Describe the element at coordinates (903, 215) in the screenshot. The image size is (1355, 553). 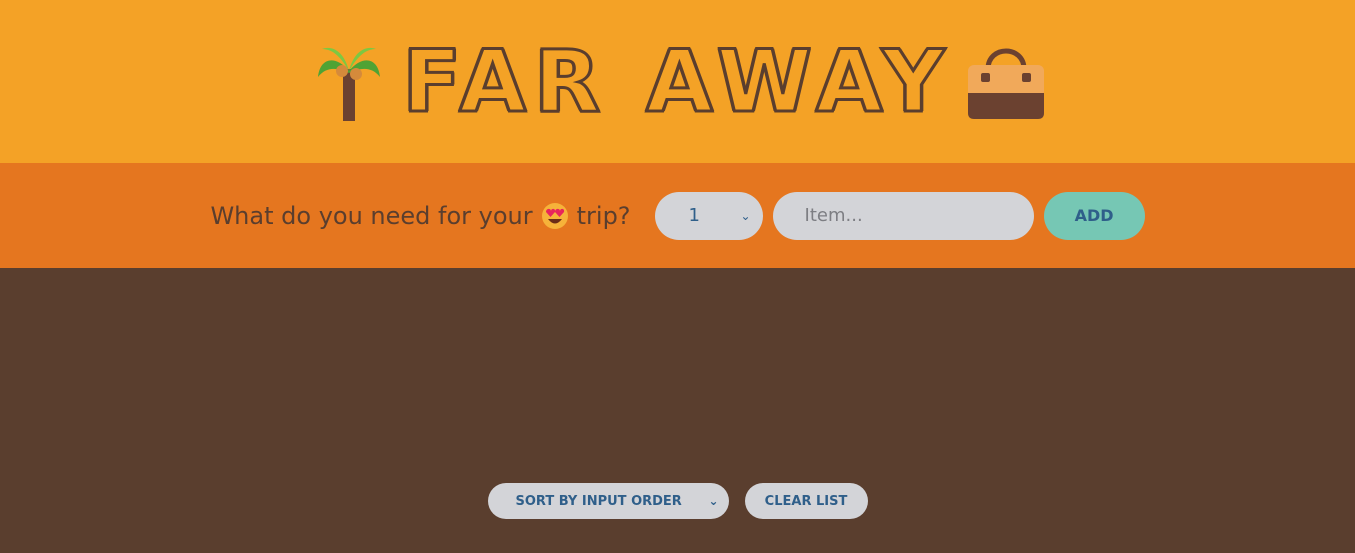
I see `item-input` at that location.